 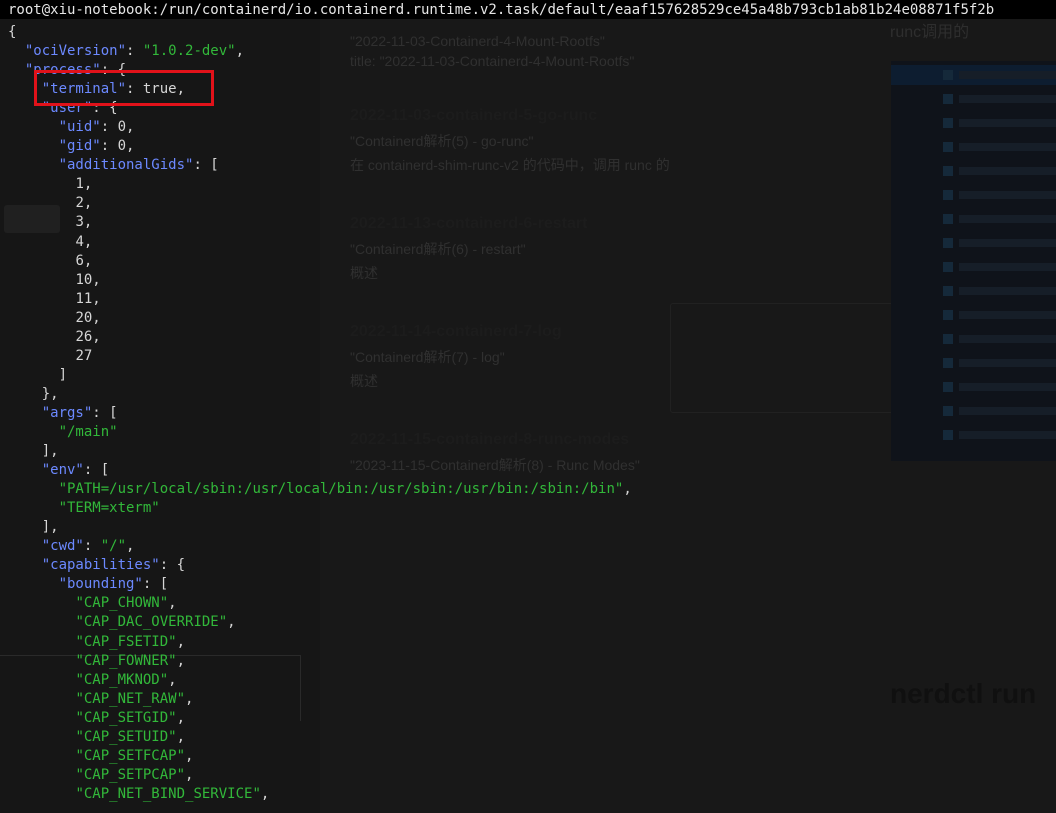 What do you see at coordinates (100, 565) in the screenshot?
I see `json-key: "capabilities"` at bounding box center [100, 565].